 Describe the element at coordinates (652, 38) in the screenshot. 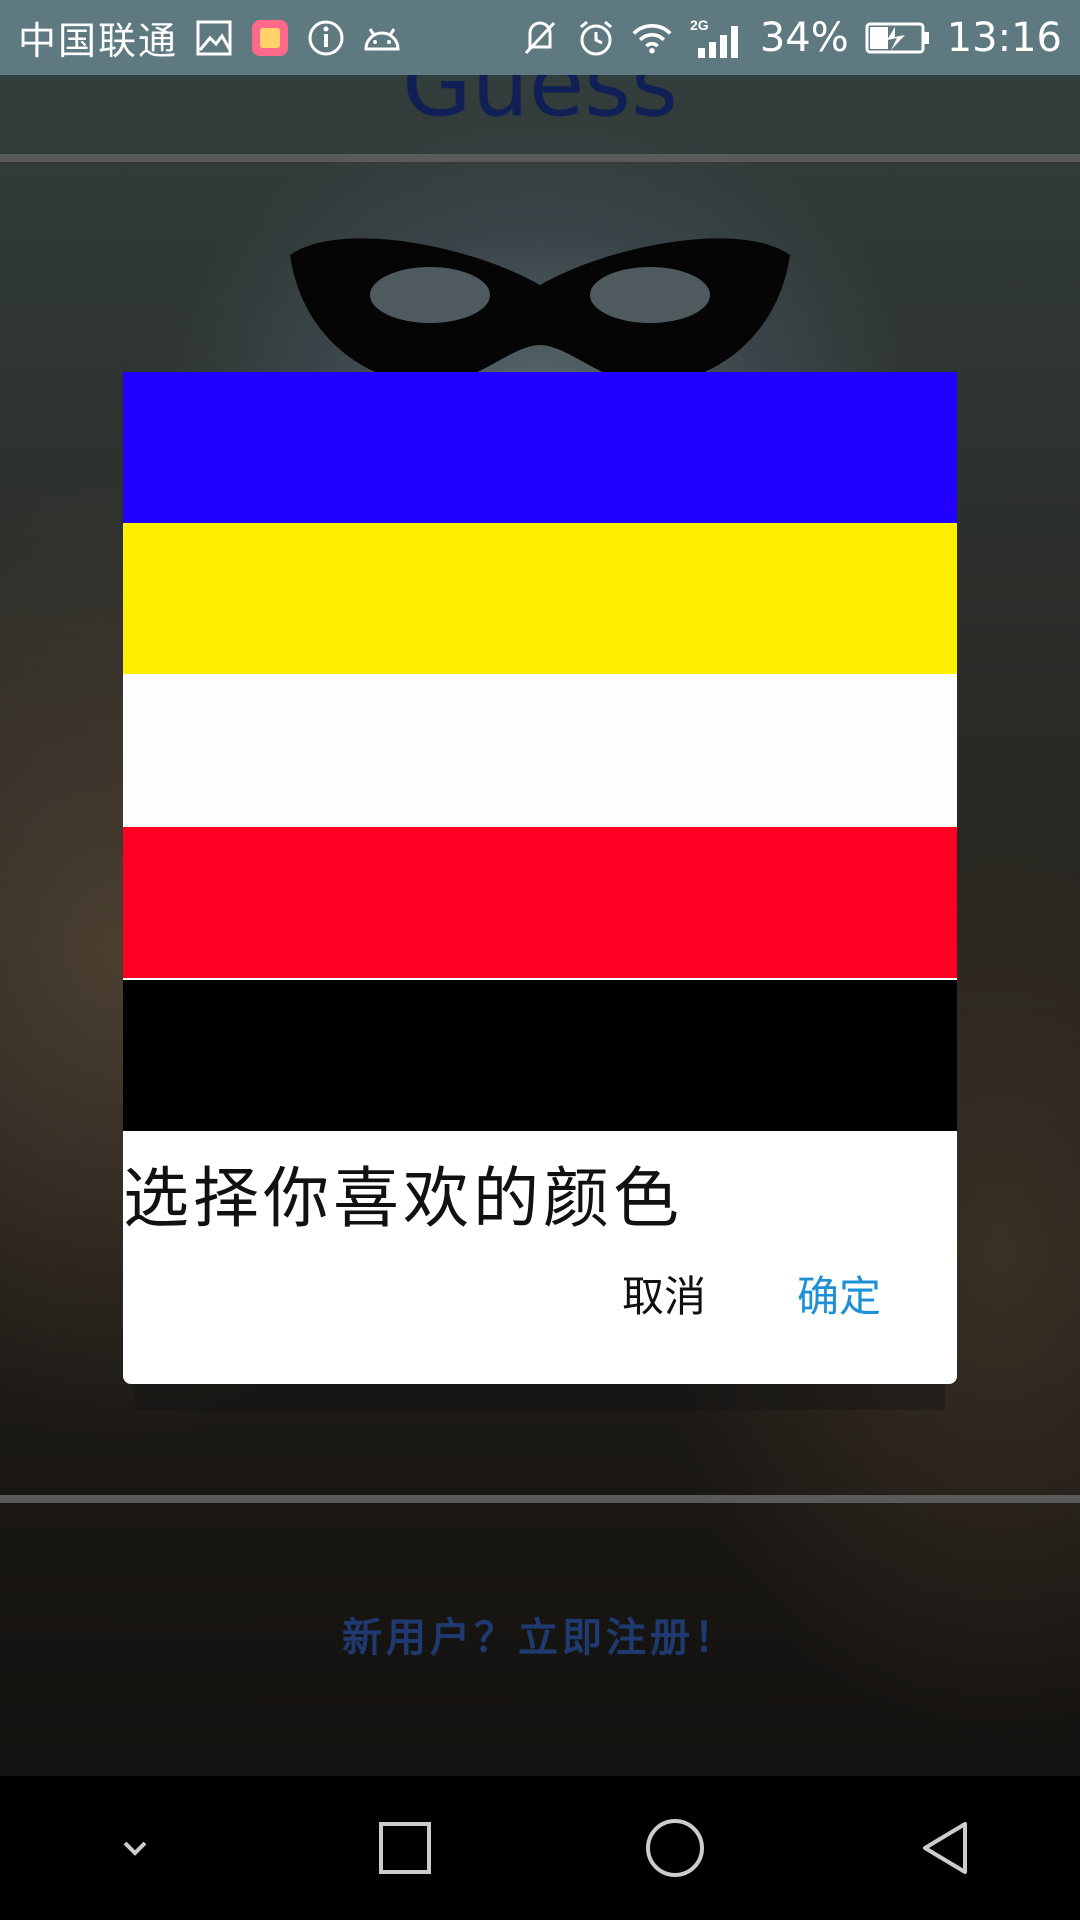

I see `wifi-icon` at that location.